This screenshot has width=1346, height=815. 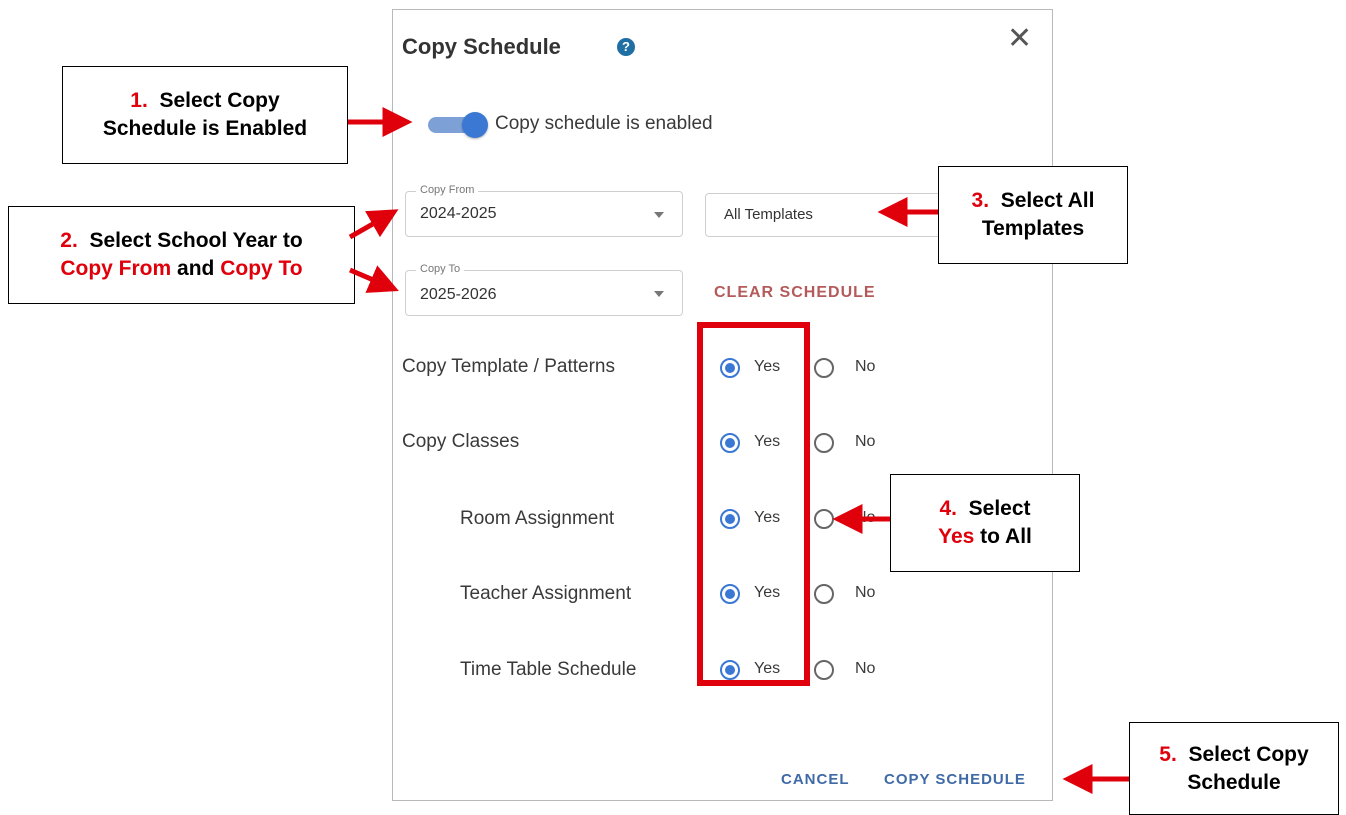 What do you see at coordinates (373, 224) in the screenshot?
I see `arrow-to-copy-from` at bounding box center [373, 224].